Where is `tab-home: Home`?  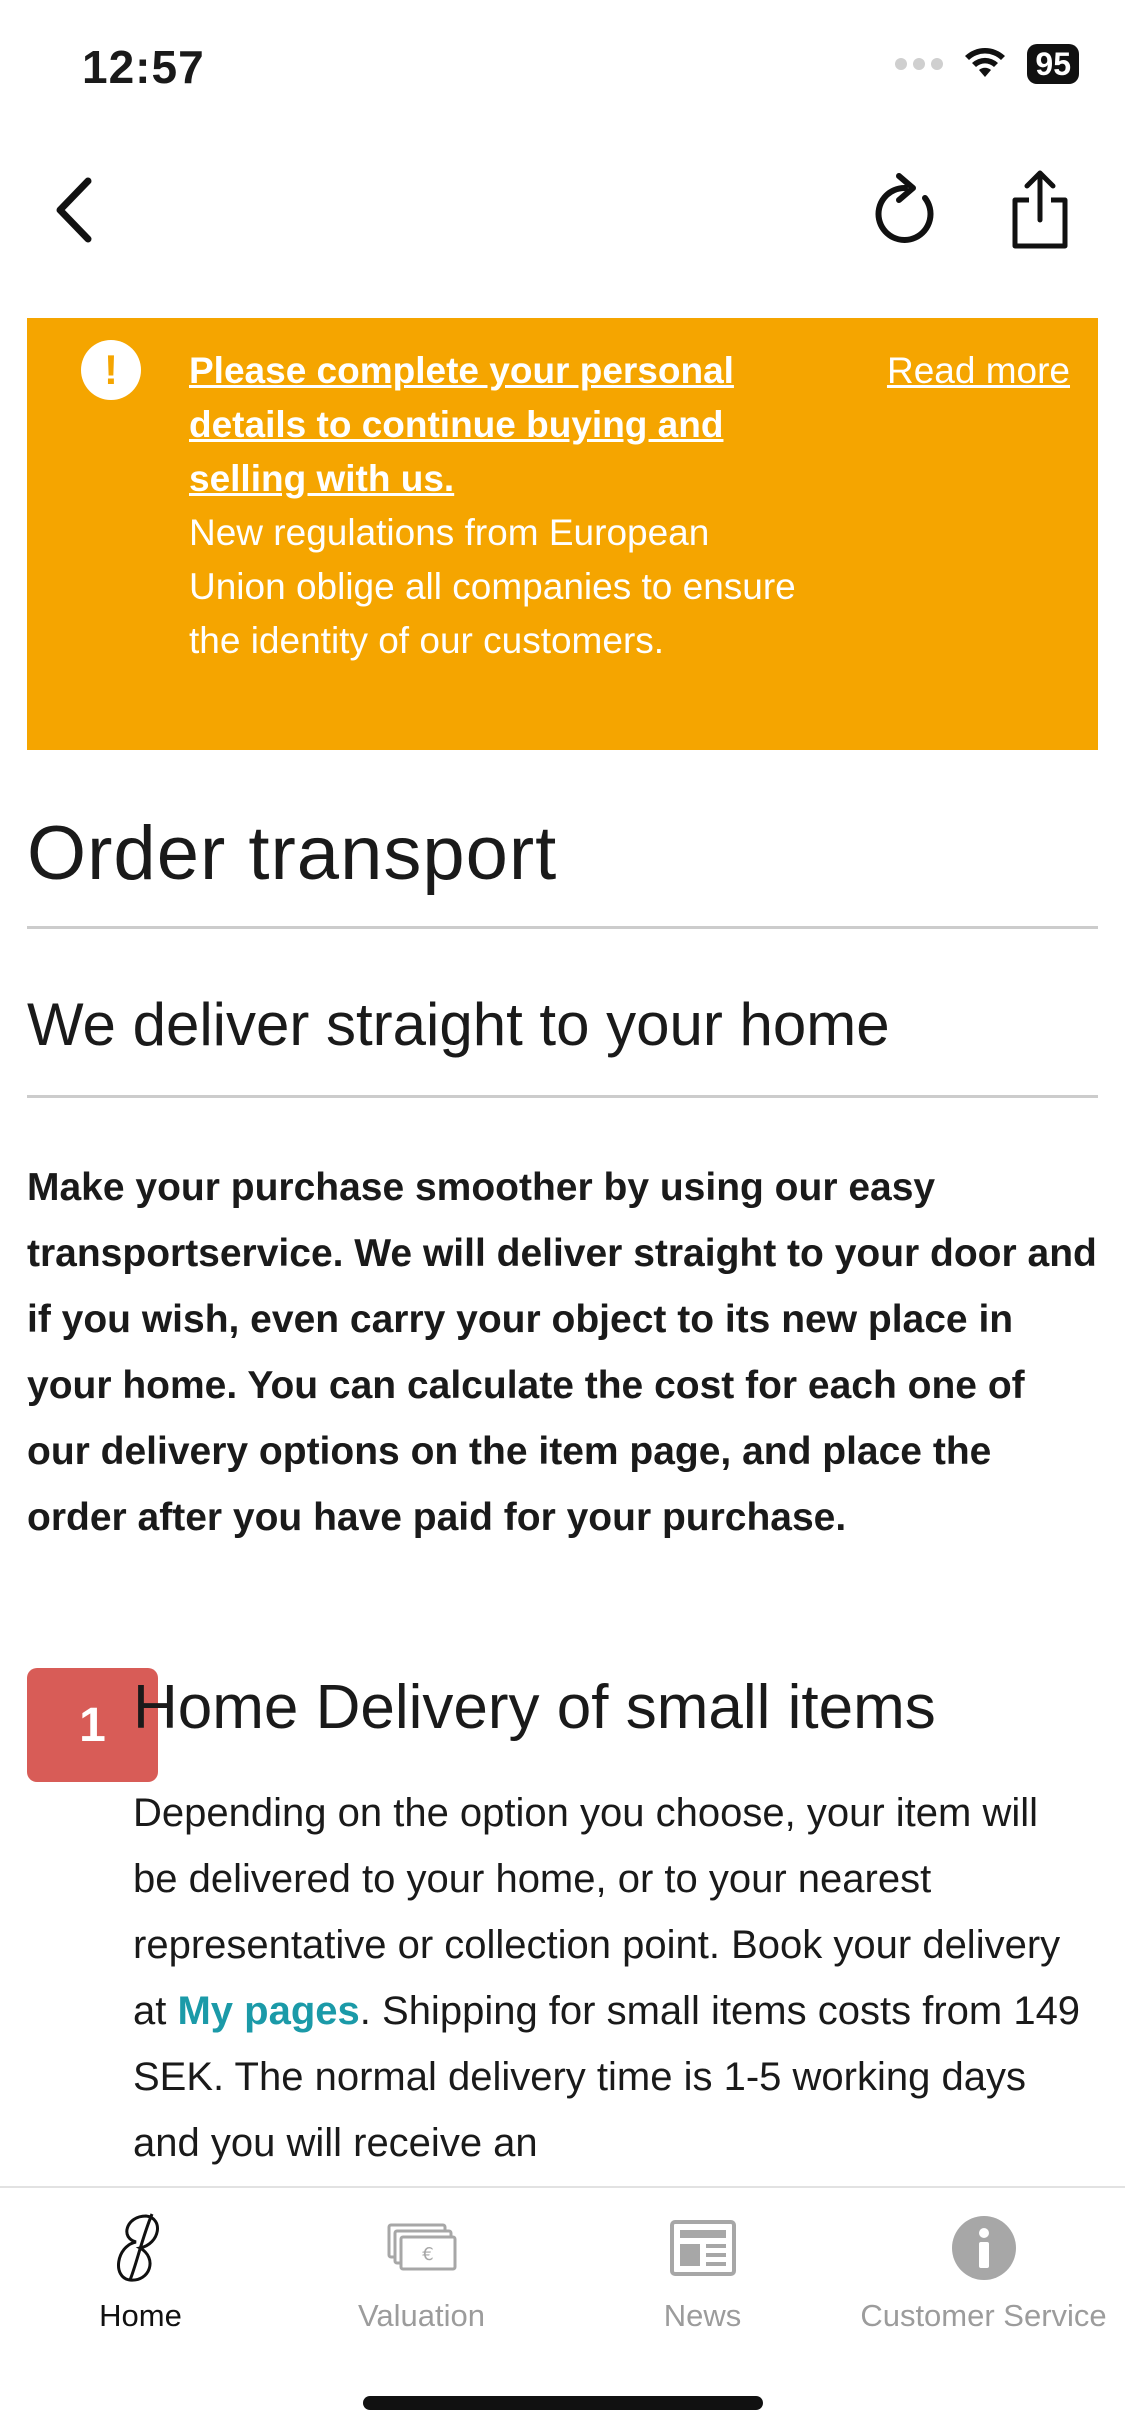 tab-home: Home is located at coordinates (140, 2278).